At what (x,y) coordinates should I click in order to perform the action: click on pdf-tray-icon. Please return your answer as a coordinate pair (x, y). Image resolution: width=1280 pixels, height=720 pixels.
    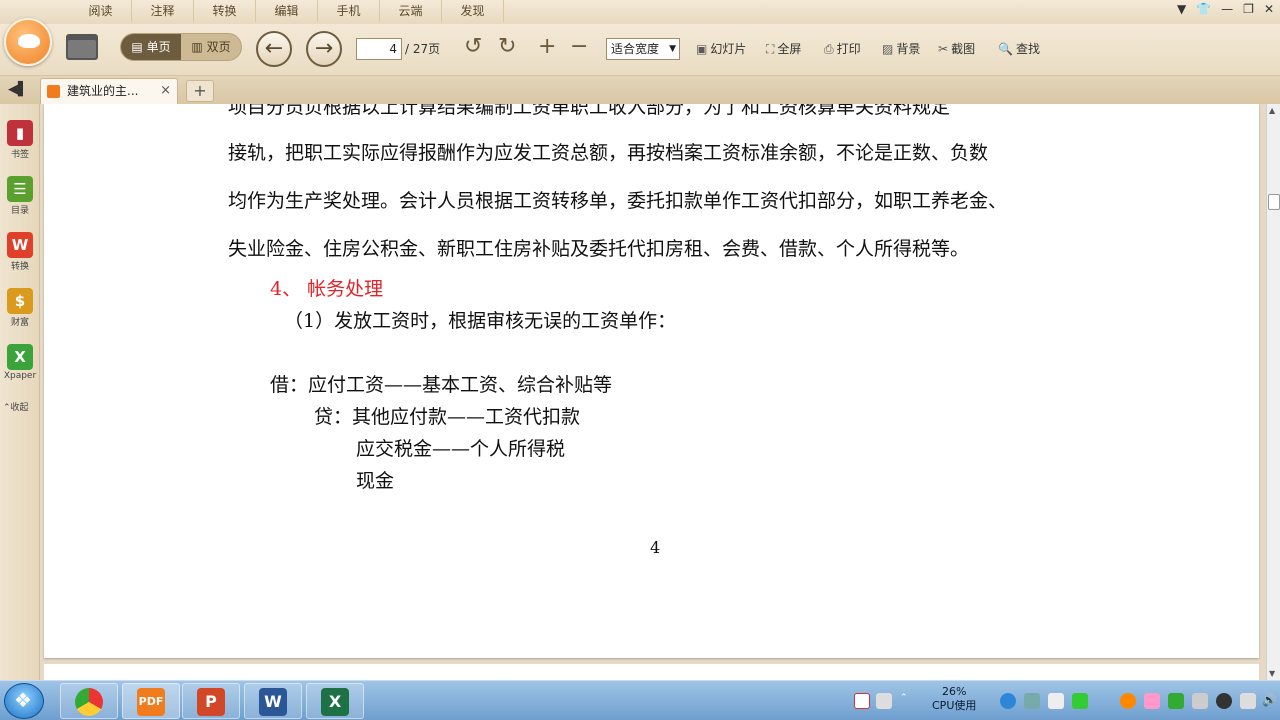
    Looking at the image, I should click on (862, 701).